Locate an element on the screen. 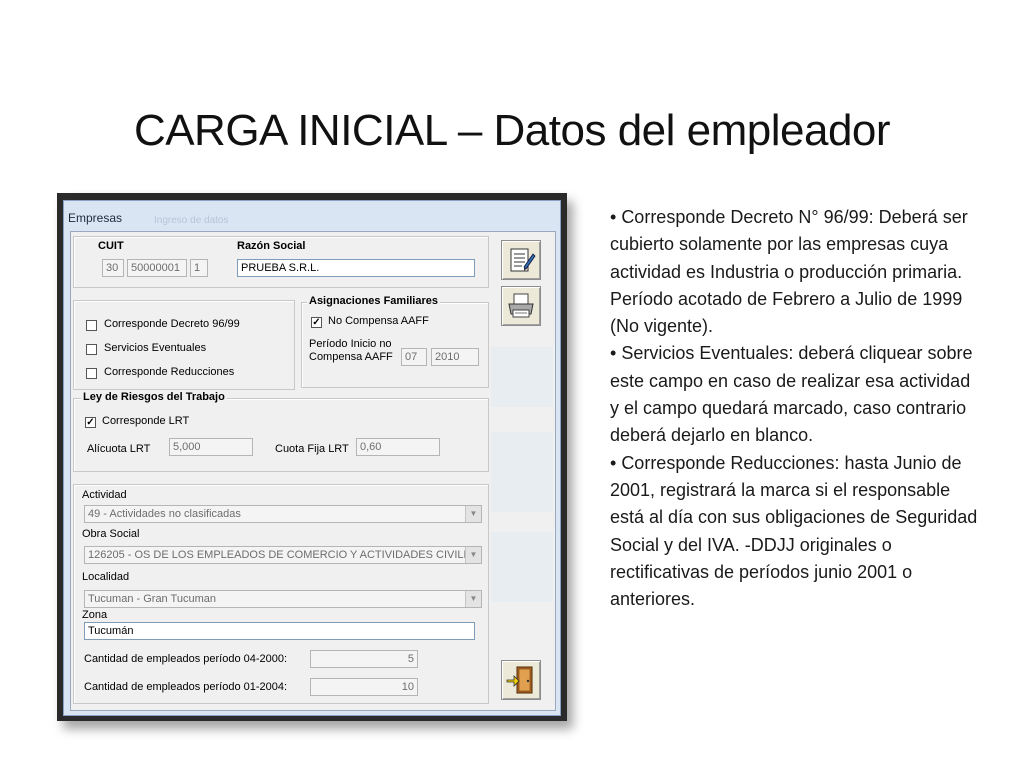 Image resolution: width=1024 pixels, height=768 pixels. exit-button is located at coordinates (521, 680).